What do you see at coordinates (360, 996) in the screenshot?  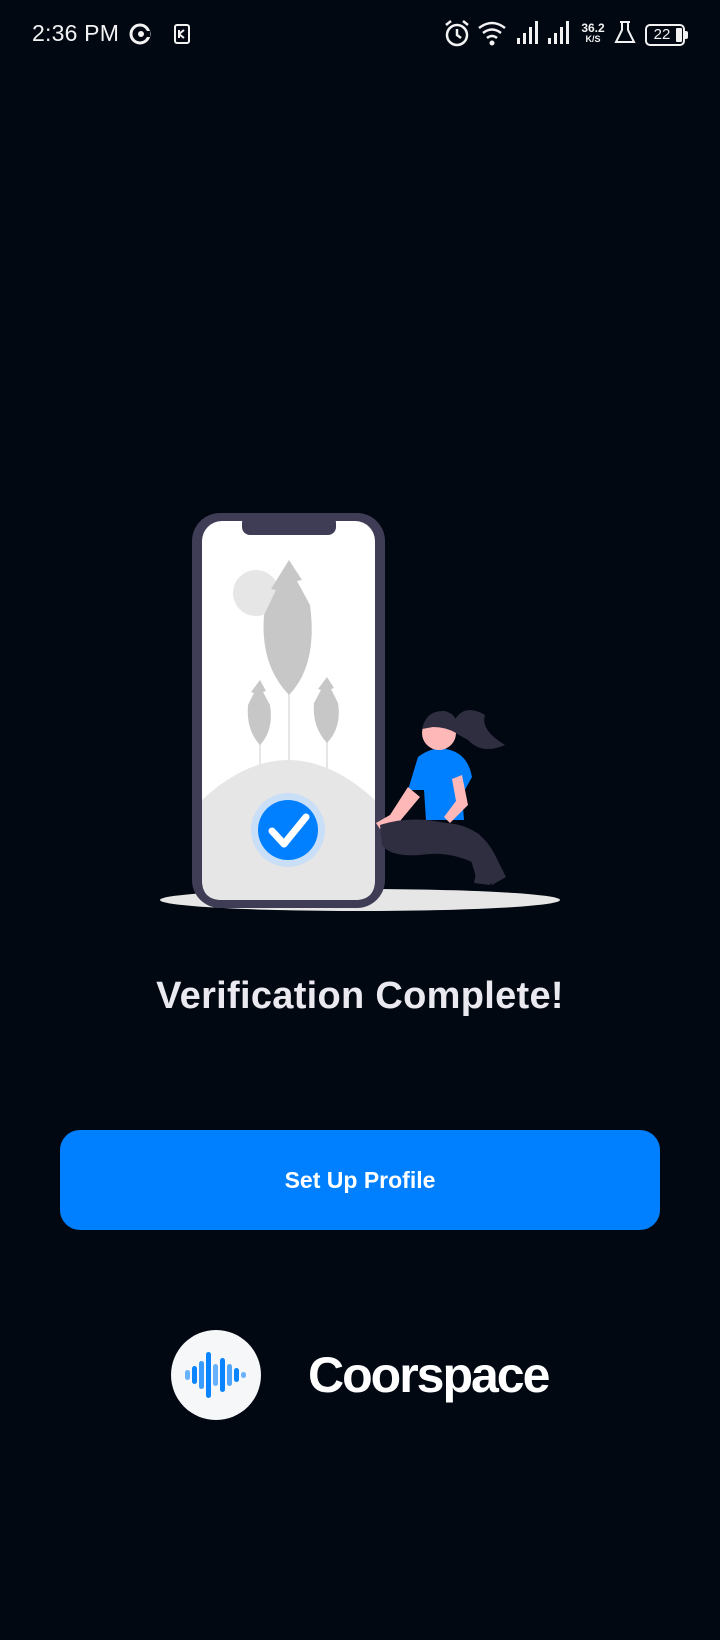 I see `page-title: Verification Complete!` at bounding box center [360, 996].